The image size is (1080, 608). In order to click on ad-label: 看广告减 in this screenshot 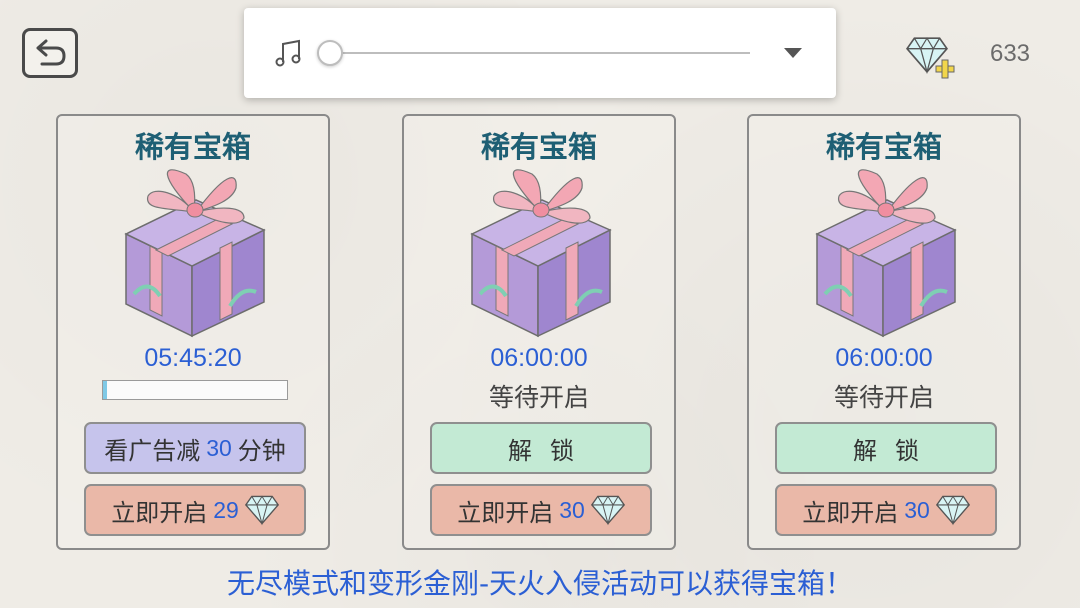, I will do `click(152, 450)`.